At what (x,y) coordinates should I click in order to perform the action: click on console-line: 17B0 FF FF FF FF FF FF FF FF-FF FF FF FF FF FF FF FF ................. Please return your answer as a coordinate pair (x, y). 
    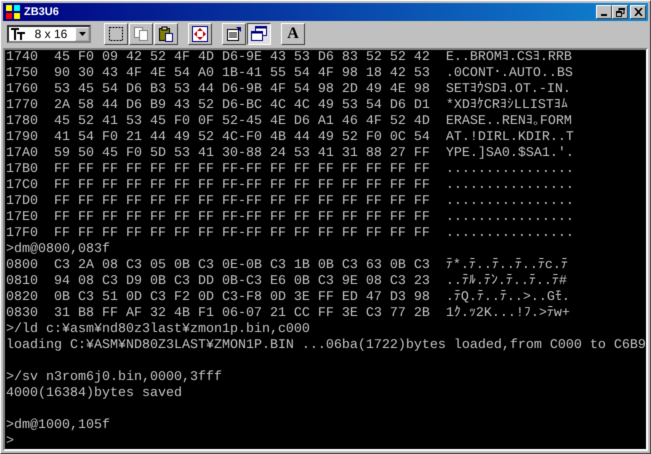
    Looking at the image, I should click on (290, 170).